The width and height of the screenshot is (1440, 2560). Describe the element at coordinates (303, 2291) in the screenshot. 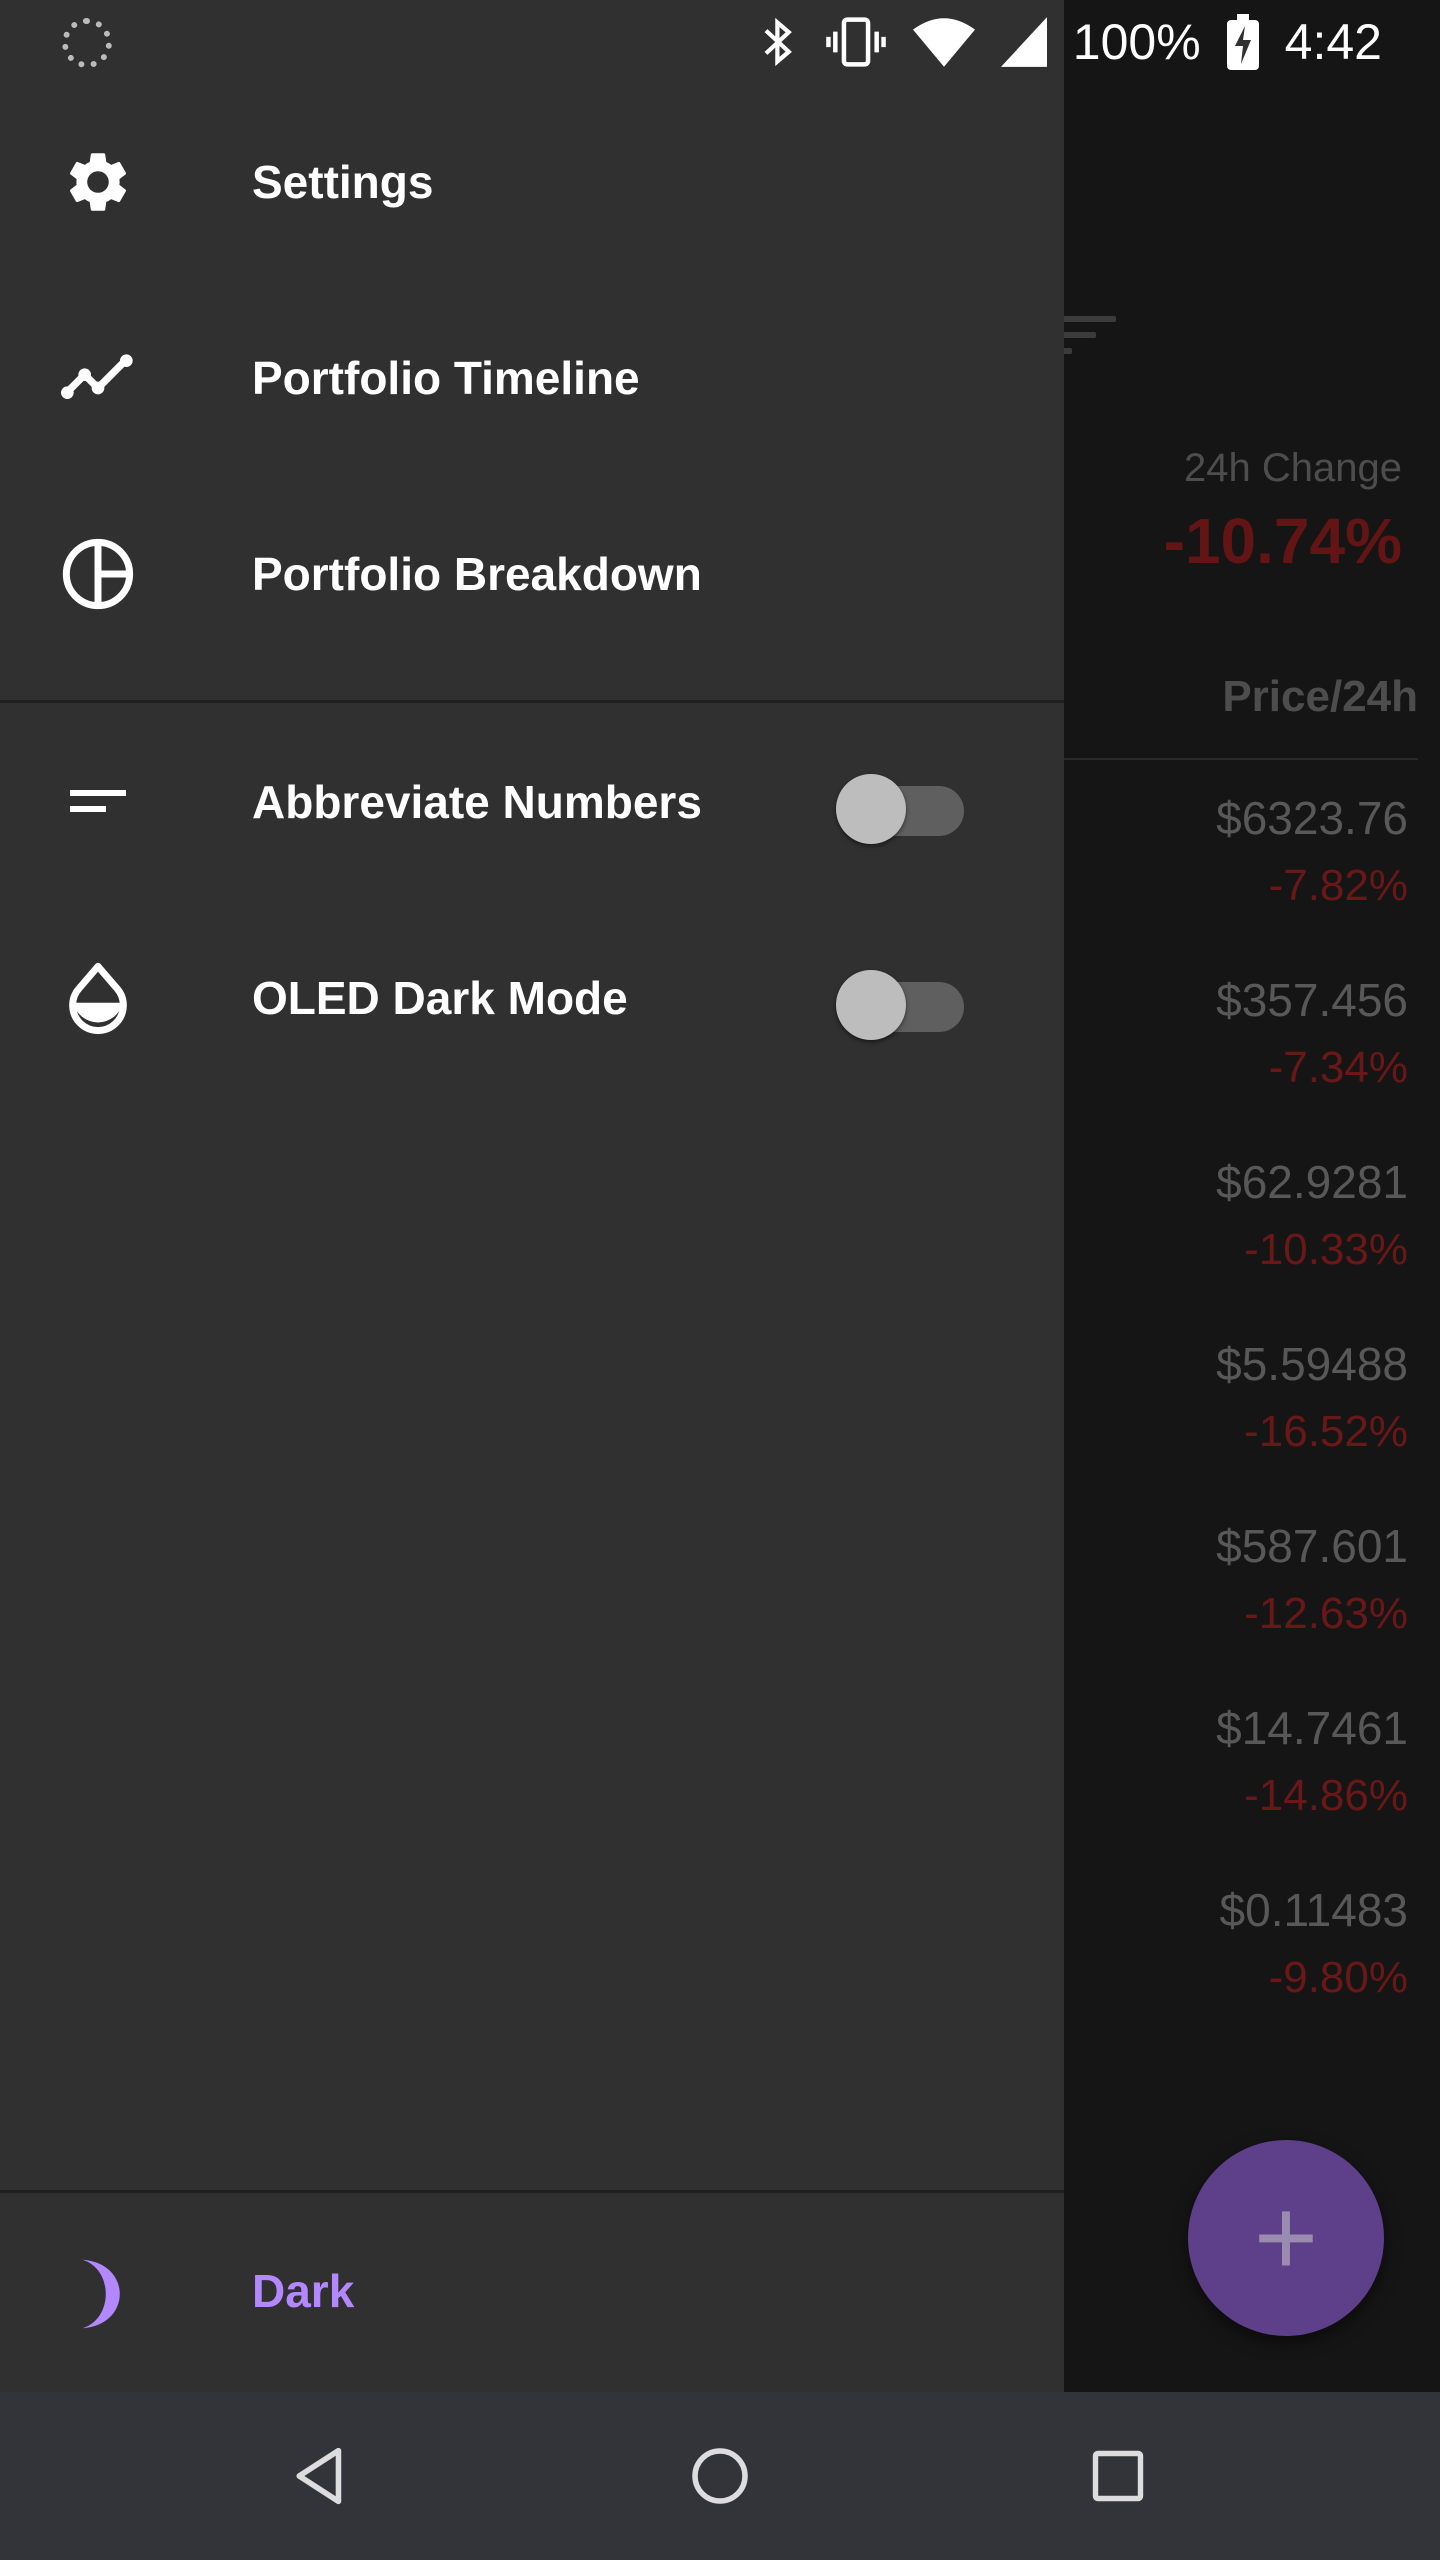

I see `theme-label: Dark` at that location.